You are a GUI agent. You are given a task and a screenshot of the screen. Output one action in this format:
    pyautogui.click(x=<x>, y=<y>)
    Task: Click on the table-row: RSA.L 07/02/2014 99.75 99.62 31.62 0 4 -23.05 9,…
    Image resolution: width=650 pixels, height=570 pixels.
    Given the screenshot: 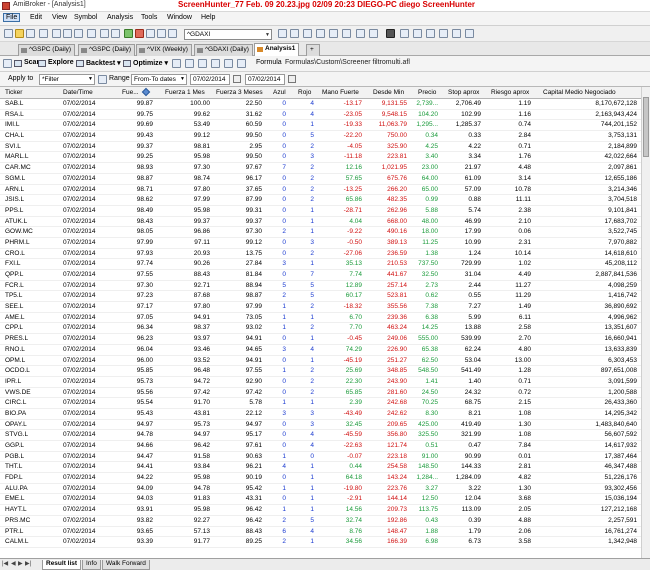 What is the action you would take?
    pyautogui.click(x=325, y=115)
    